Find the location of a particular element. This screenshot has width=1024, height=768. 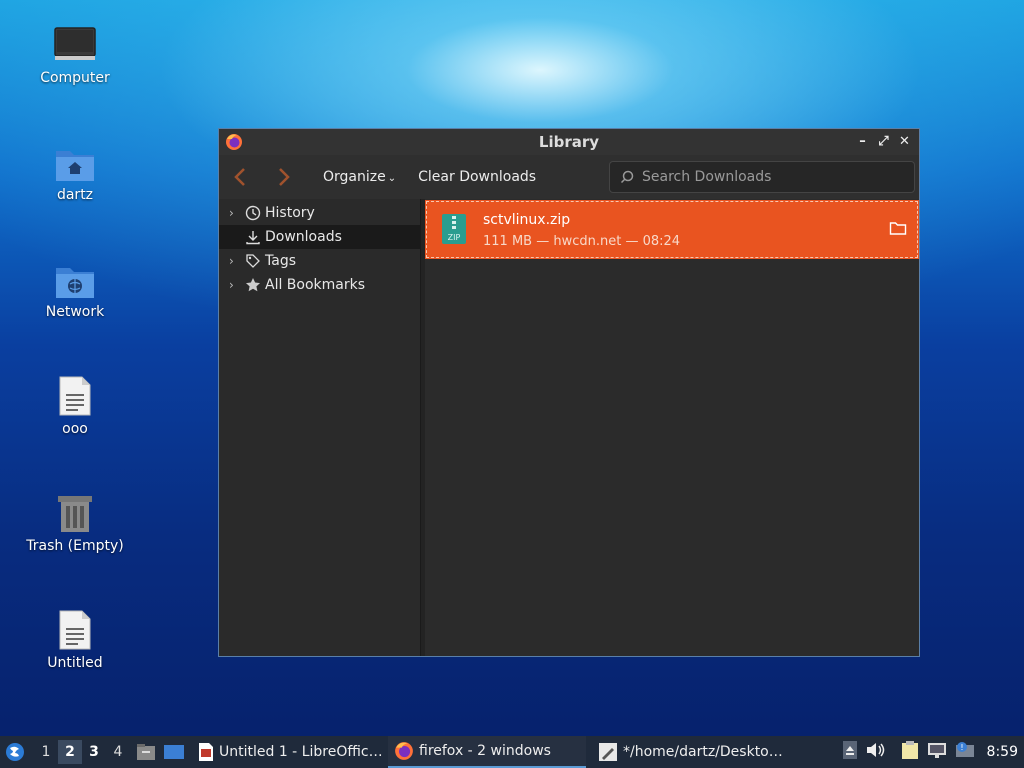

clear-downloads-button: Clear Downloads is located at coordinates (477, 177).